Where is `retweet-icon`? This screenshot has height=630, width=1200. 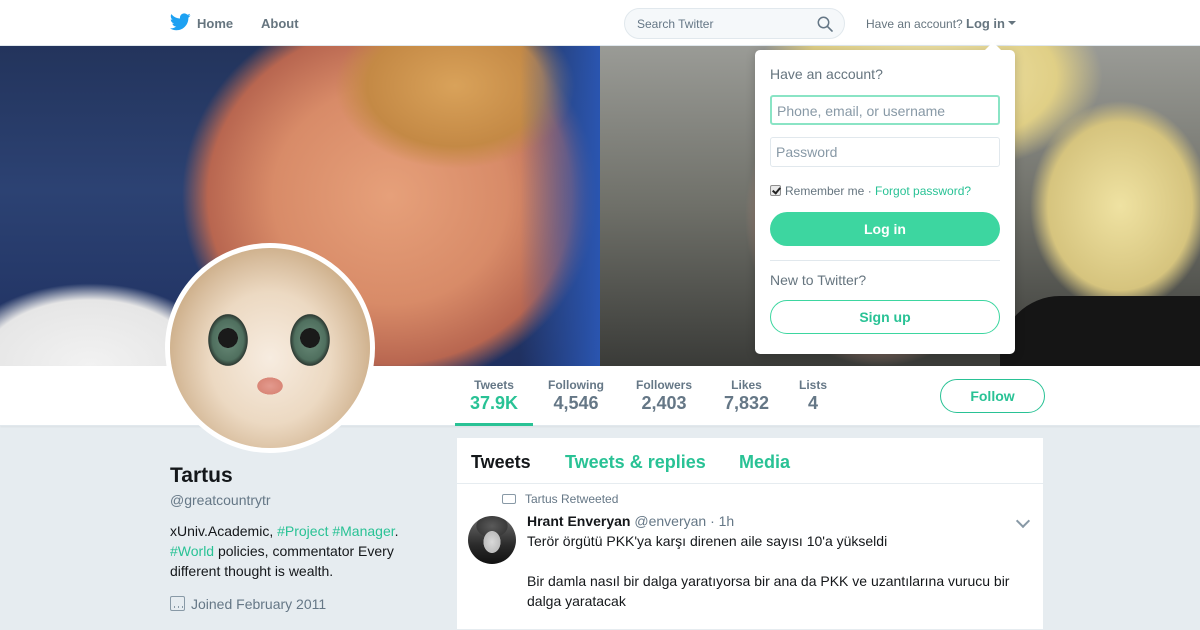
retweet-icon is located at coordinates (509, 499).